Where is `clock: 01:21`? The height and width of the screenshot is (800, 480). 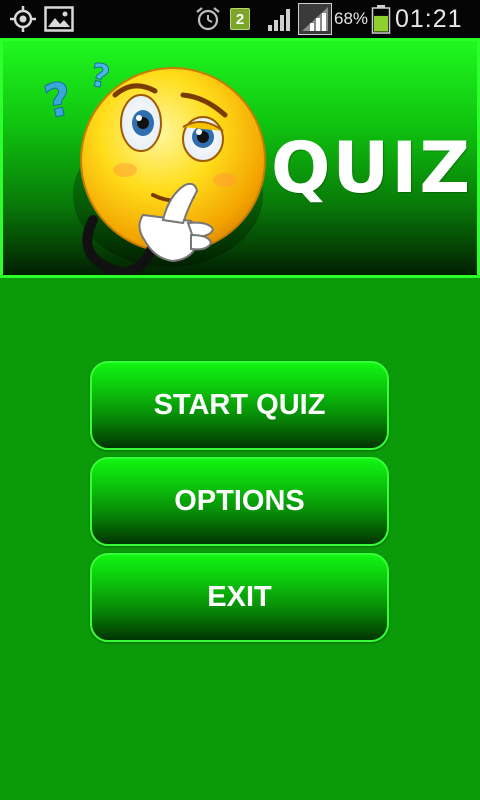 clock: 01:21 is located at coordinates (429, 18).